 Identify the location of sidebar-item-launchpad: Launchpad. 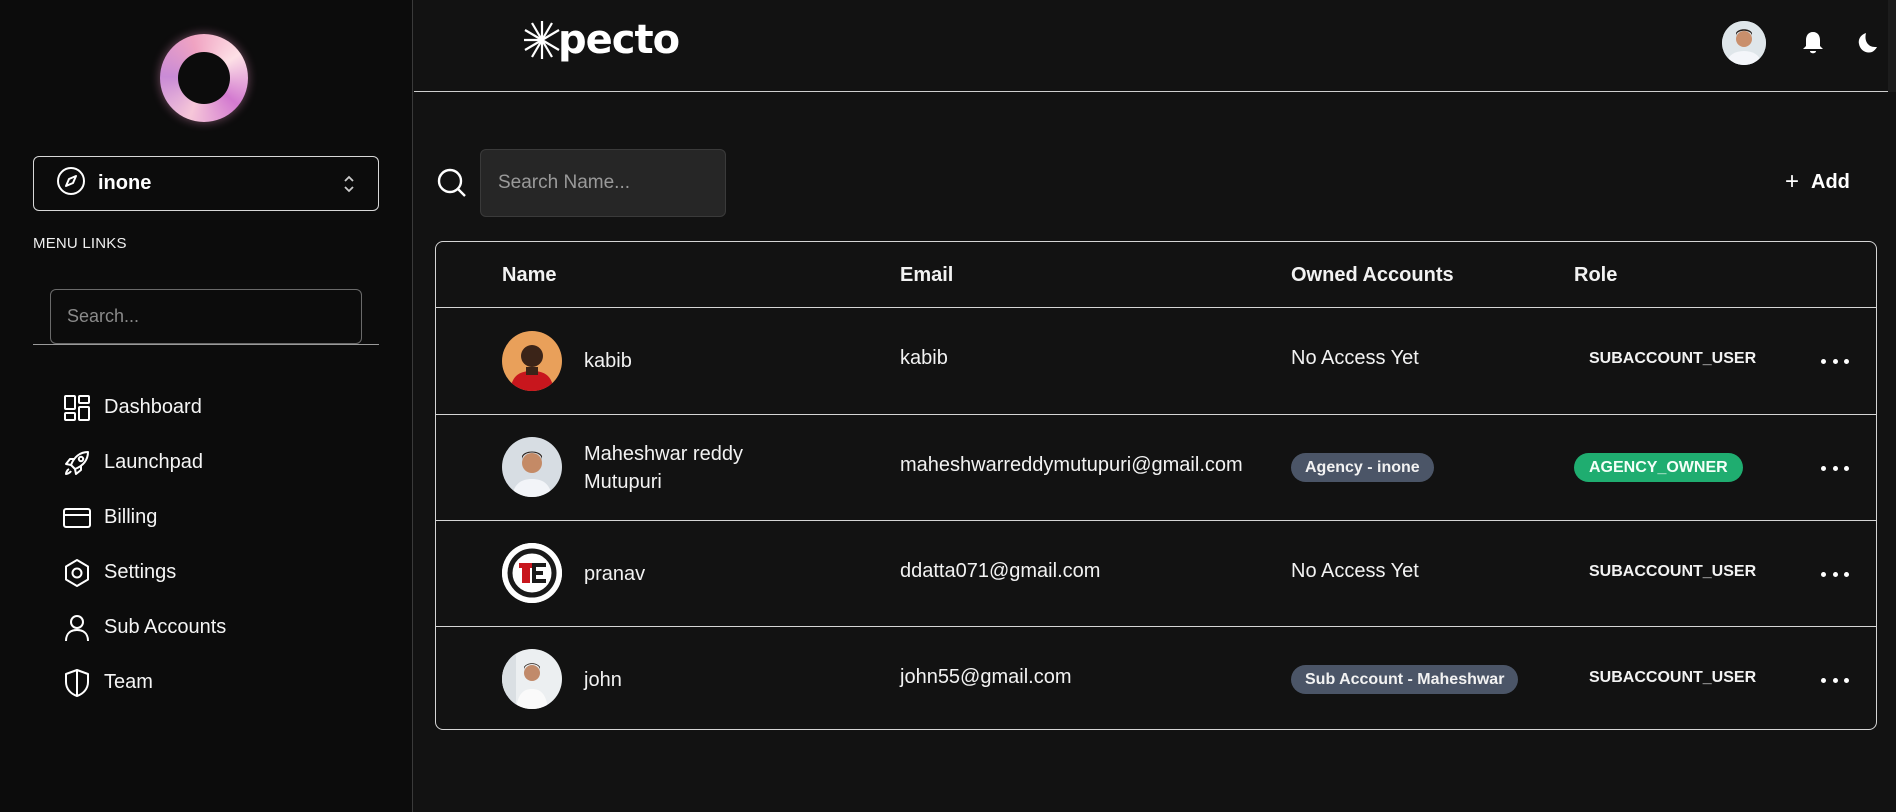
(143, 462).